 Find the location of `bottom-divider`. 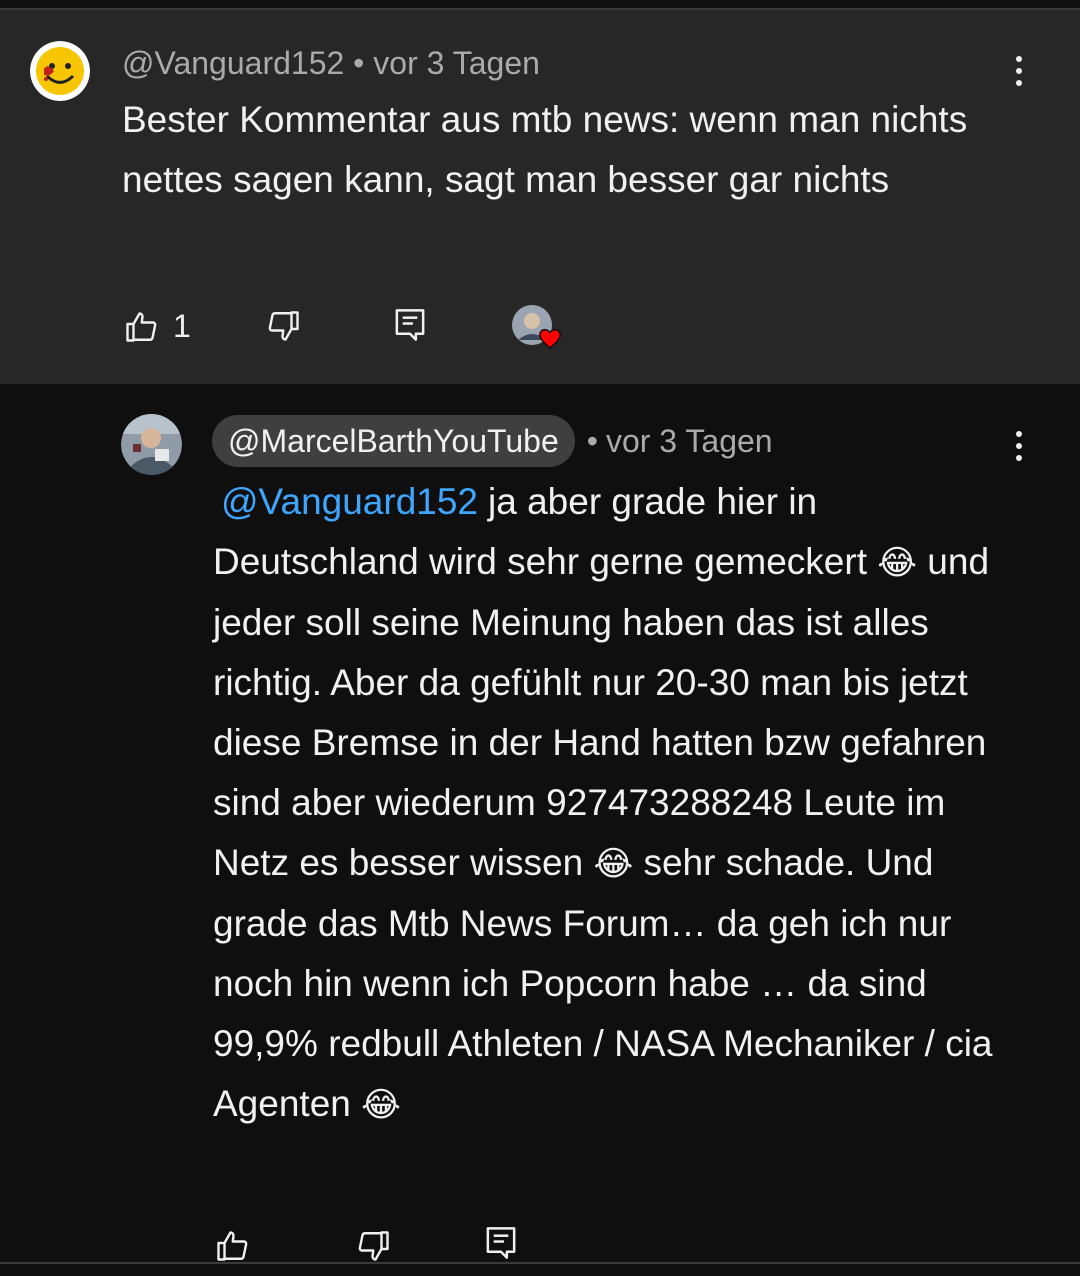

bottom-divider is located at coordinates (540, 1263).